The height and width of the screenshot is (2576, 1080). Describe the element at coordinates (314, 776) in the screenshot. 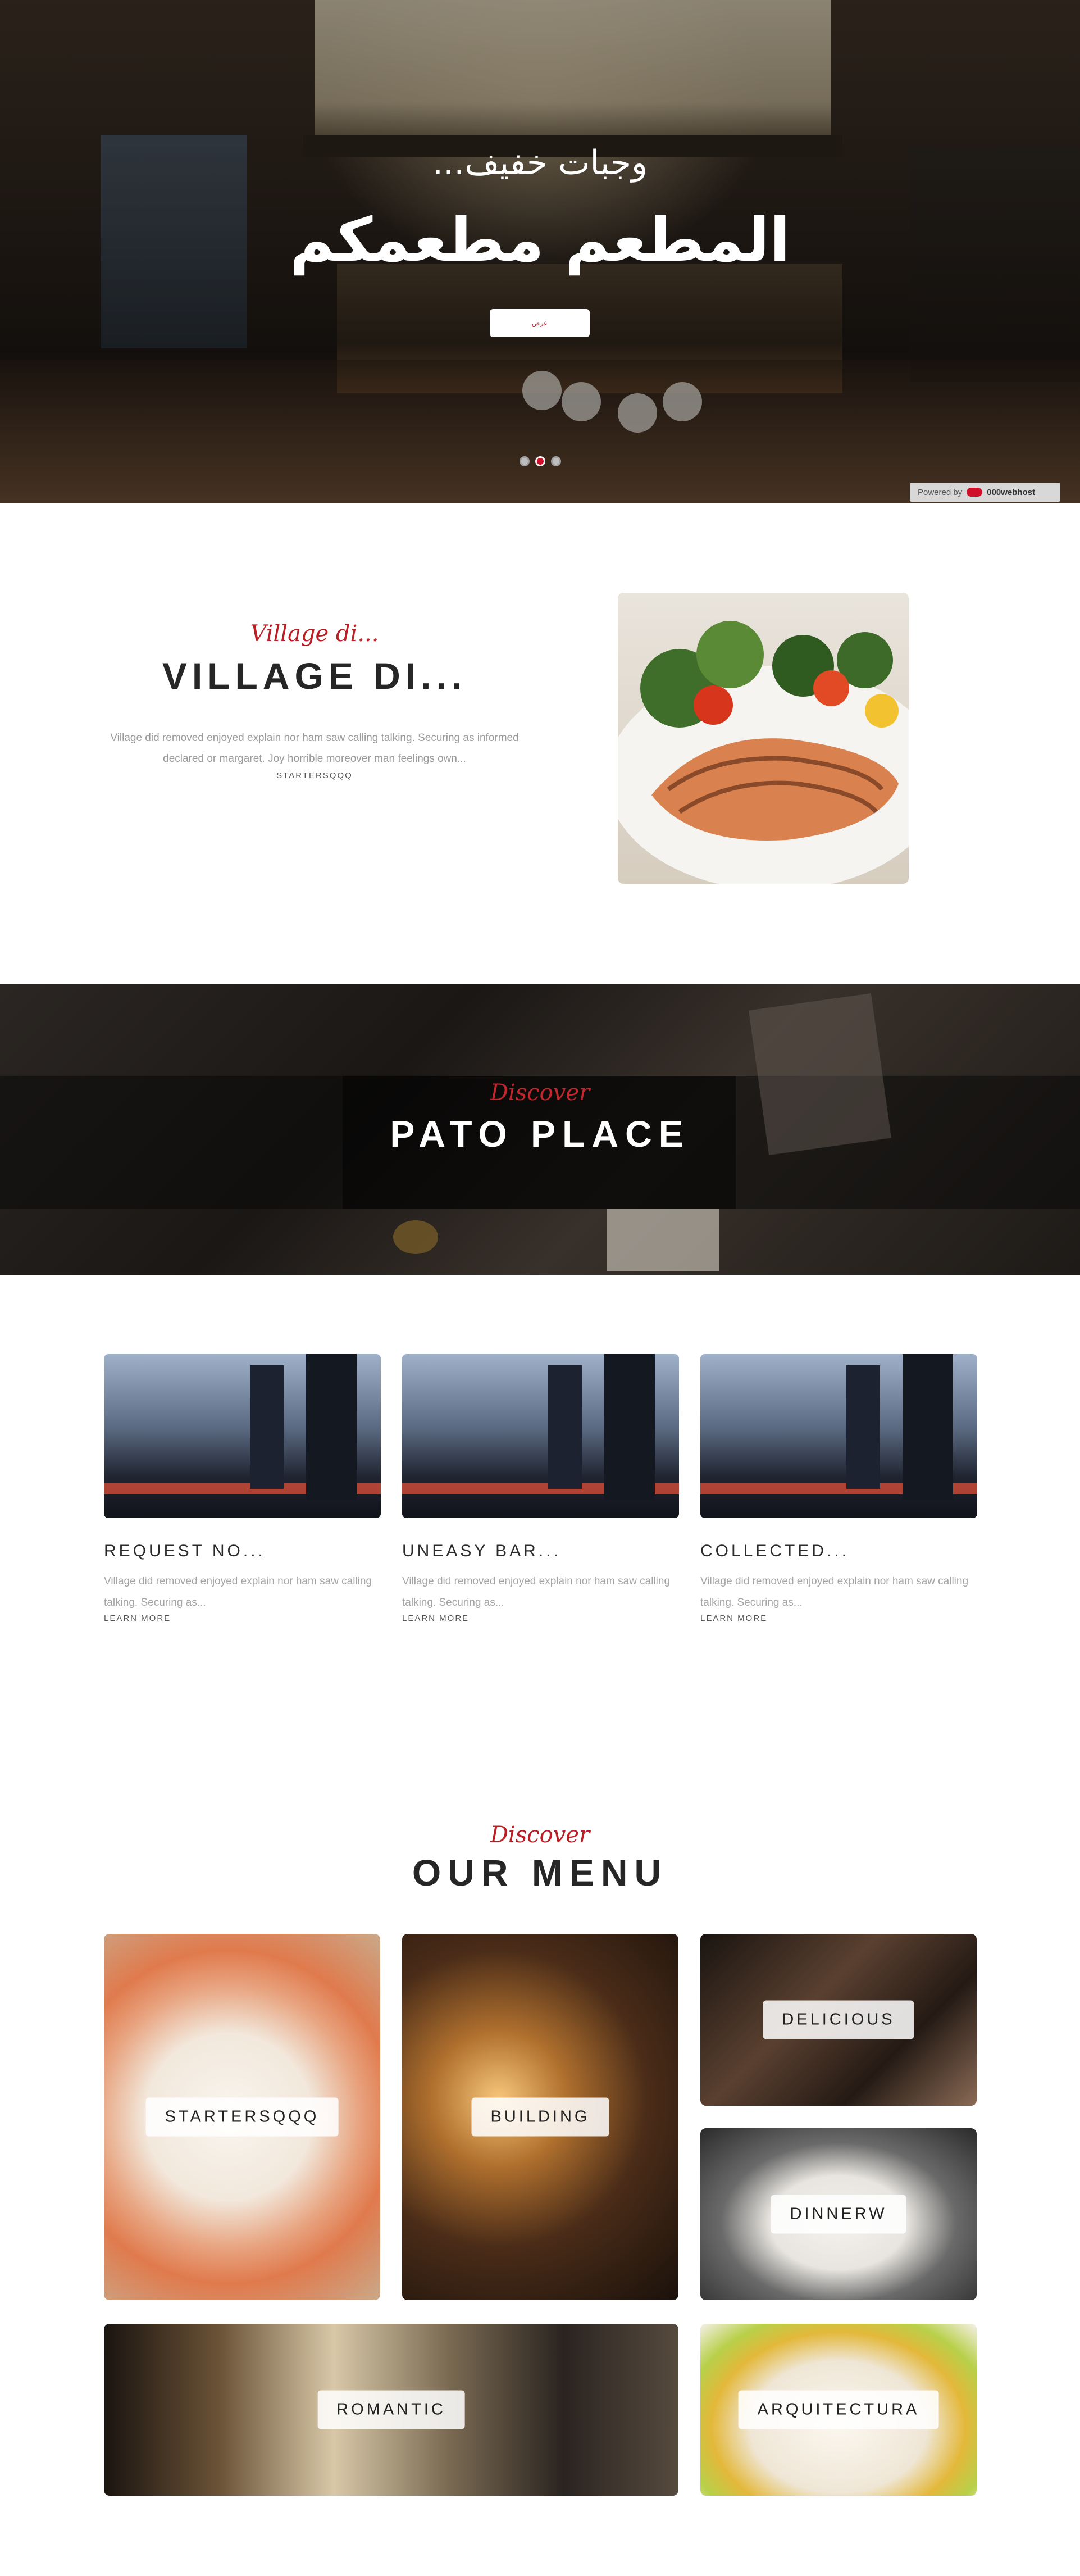

I see `about-link: STARTERSQQQ` at that location.